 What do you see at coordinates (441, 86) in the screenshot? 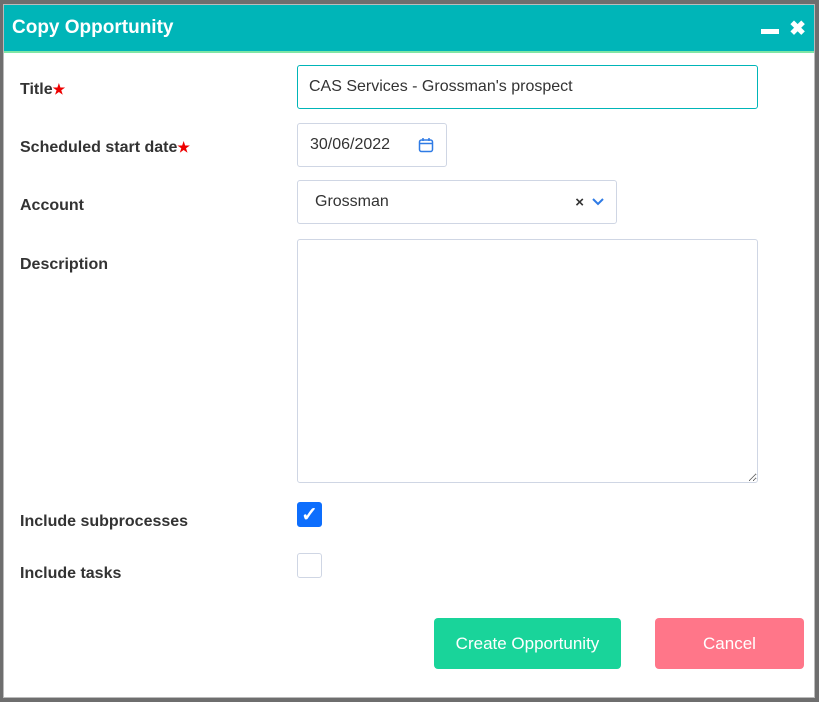
I see `title-value: CAS Services - Grossman's prospect` at bounding box center [441, 86].